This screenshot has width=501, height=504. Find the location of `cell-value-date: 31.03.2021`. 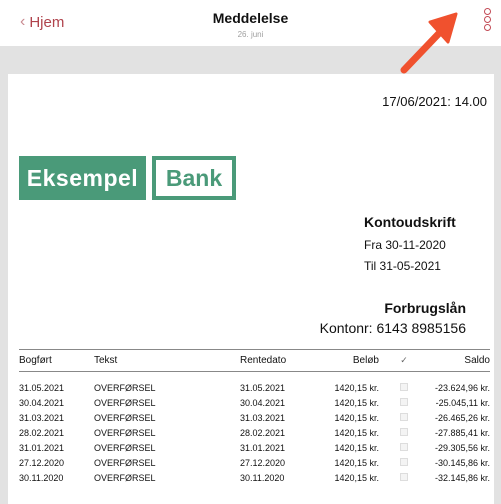

cell-value-date: 31.03.2021 is located at coordinates (263, 417).